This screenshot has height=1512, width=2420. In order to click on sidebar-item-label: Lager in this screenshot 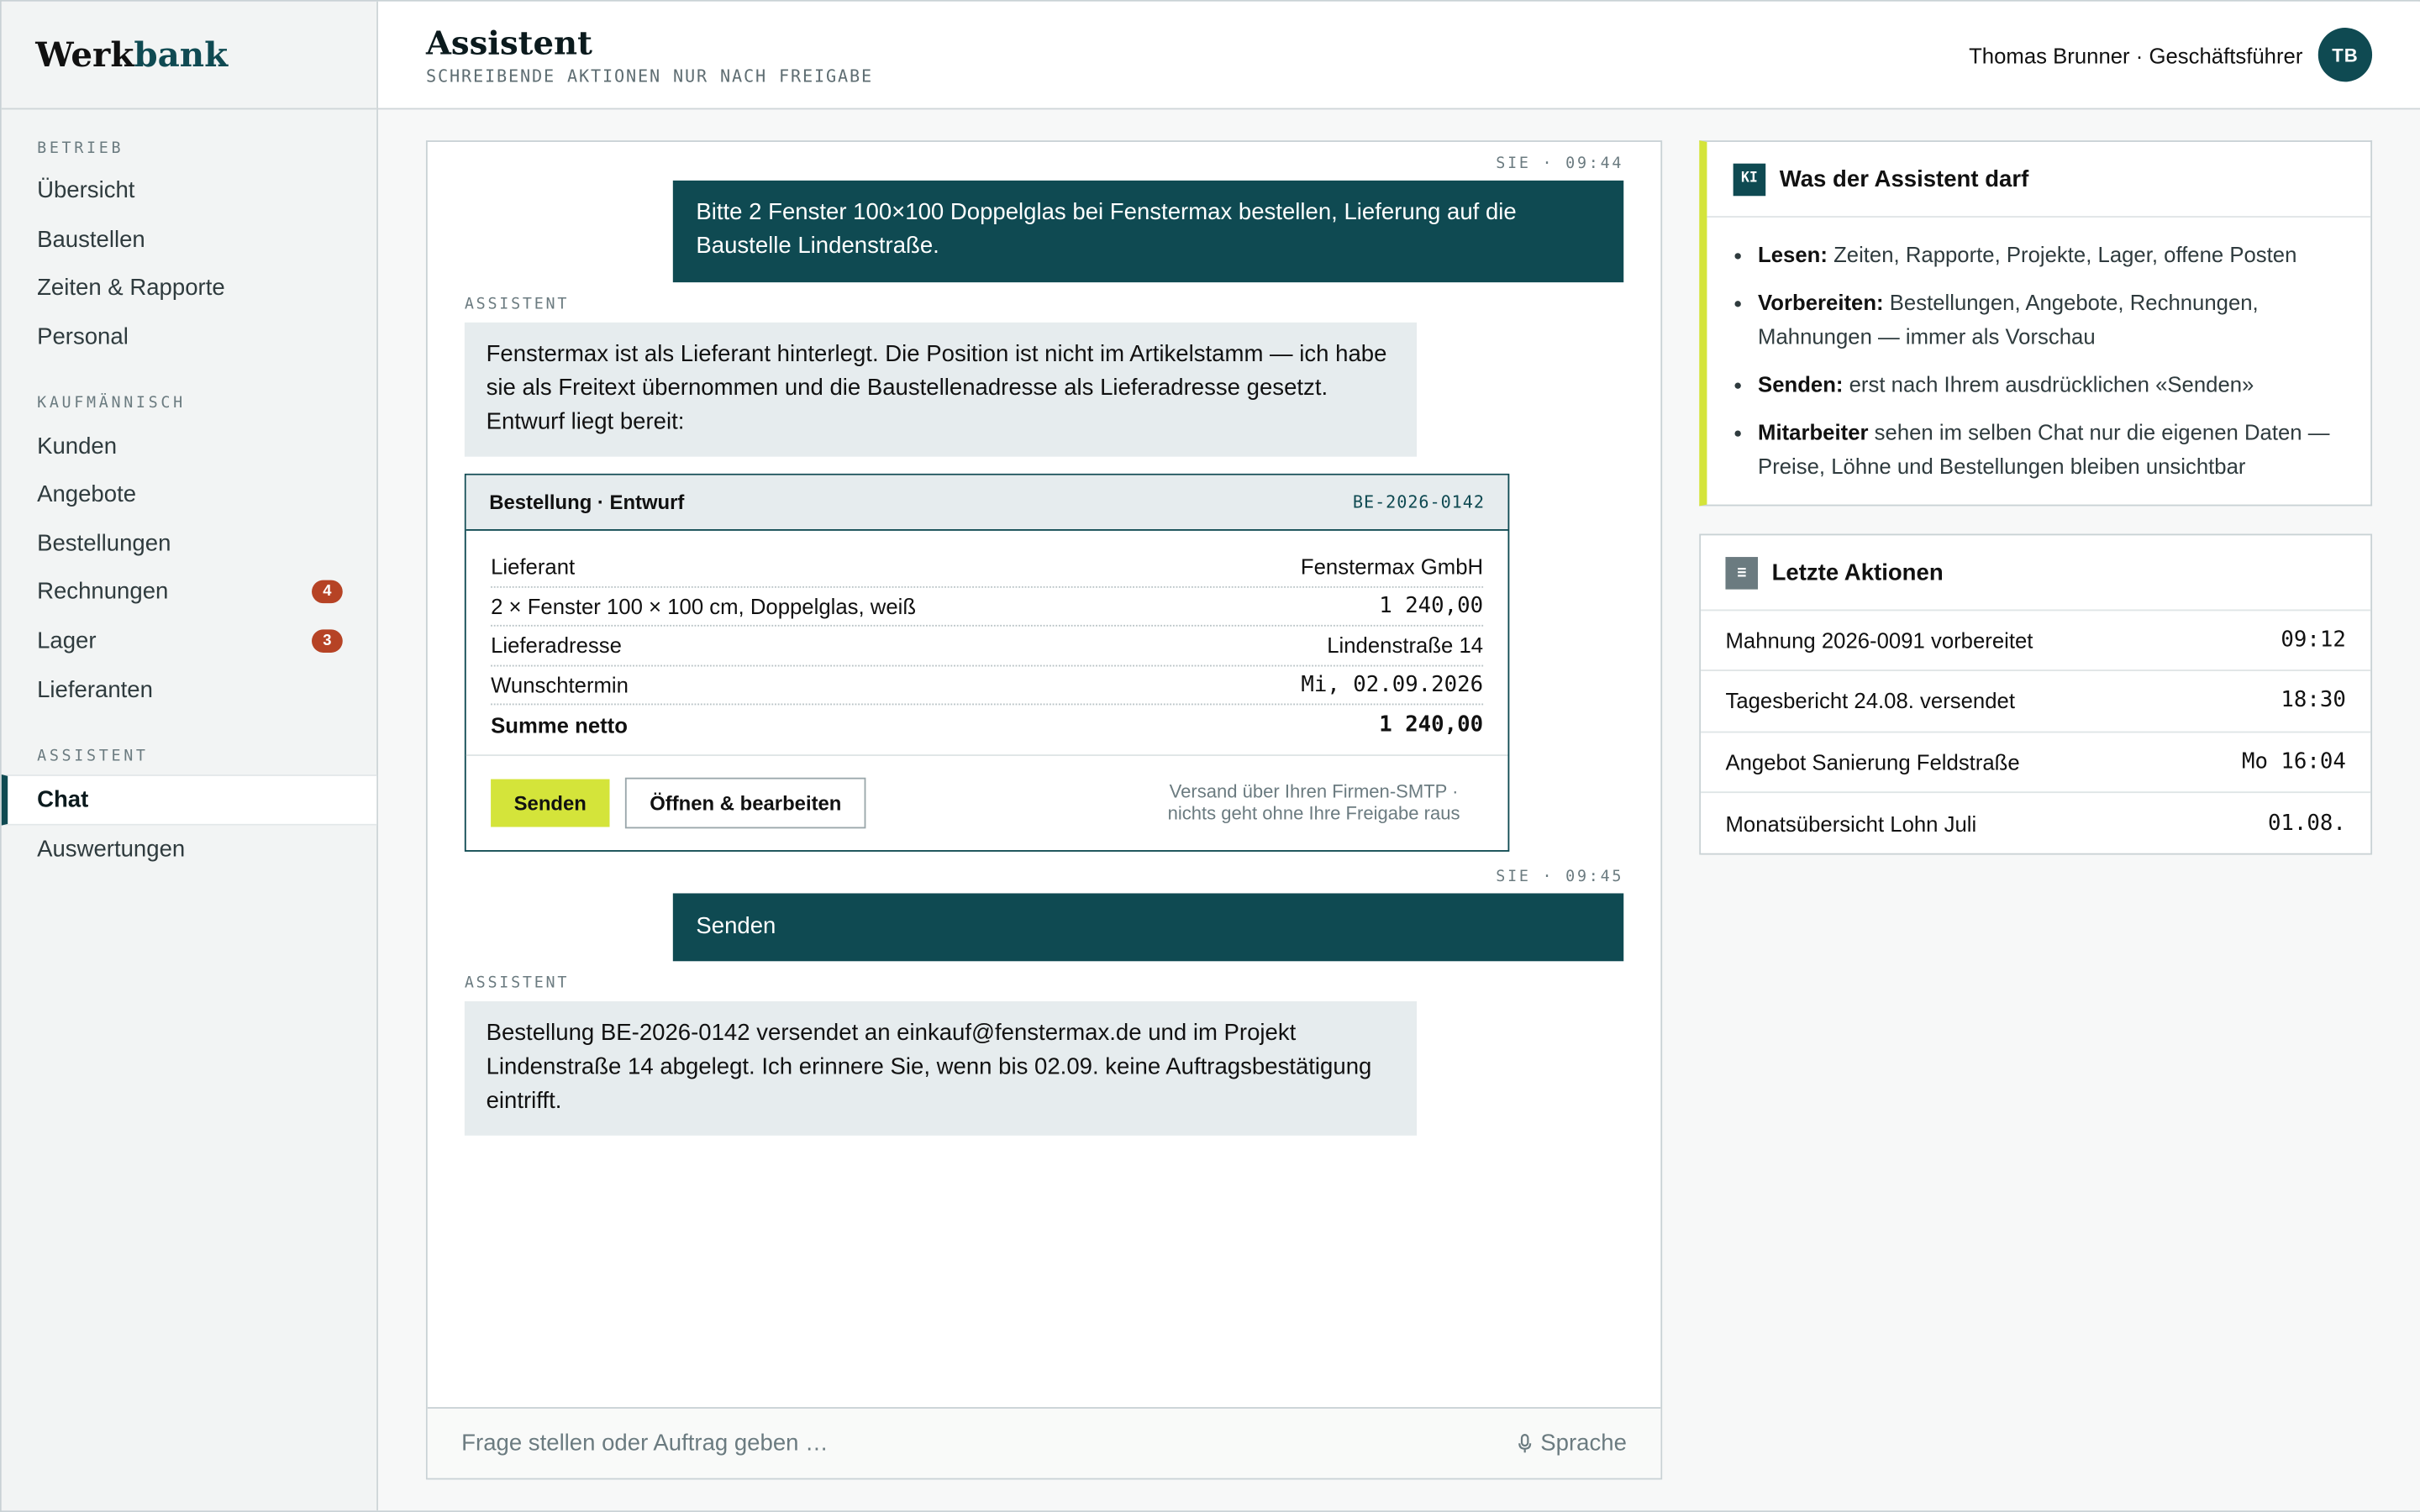, I will do `click(67, 640)`.